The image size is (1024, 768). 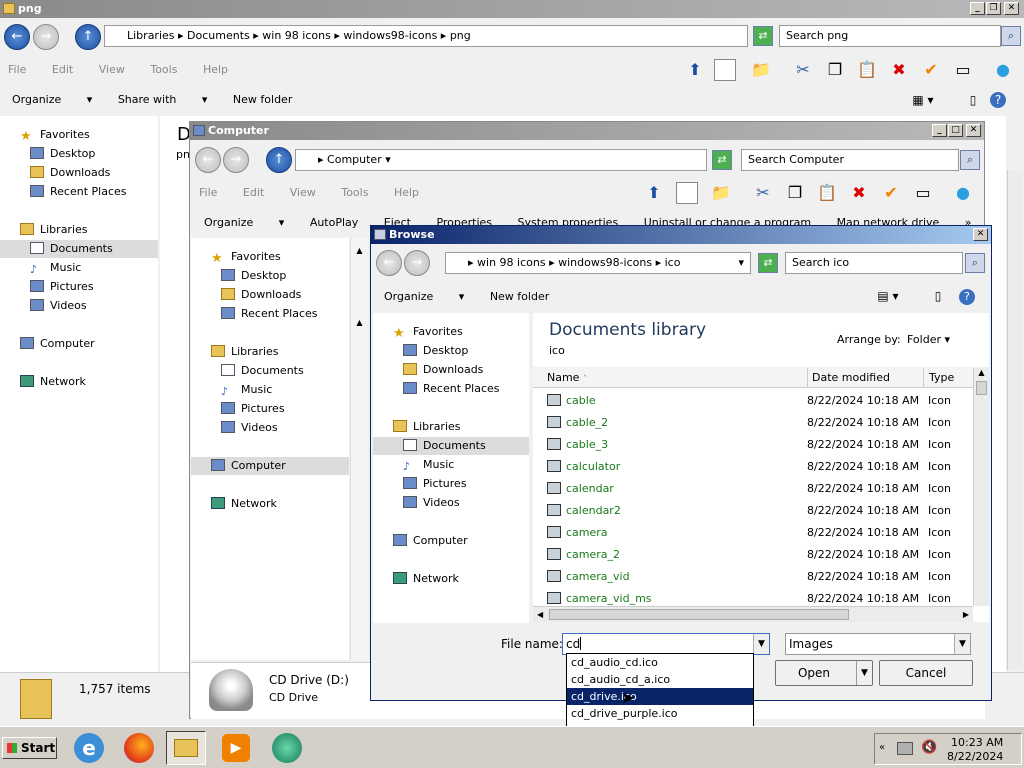 What do you see at coordinates (186, 748) in the screenshot?
I see `file-explorer-taskbar-button` at bounding box center [186, 748].